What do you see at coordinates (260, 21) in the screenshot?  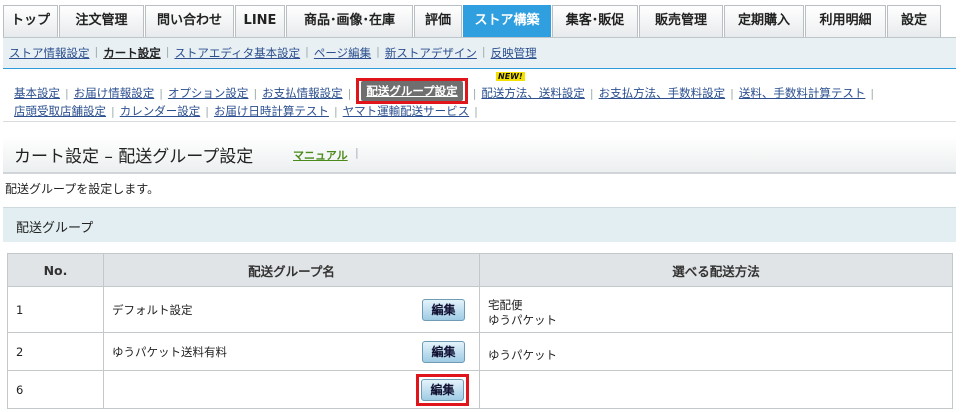 I see `tab-3: LINE` at bounding box center [260, 21].